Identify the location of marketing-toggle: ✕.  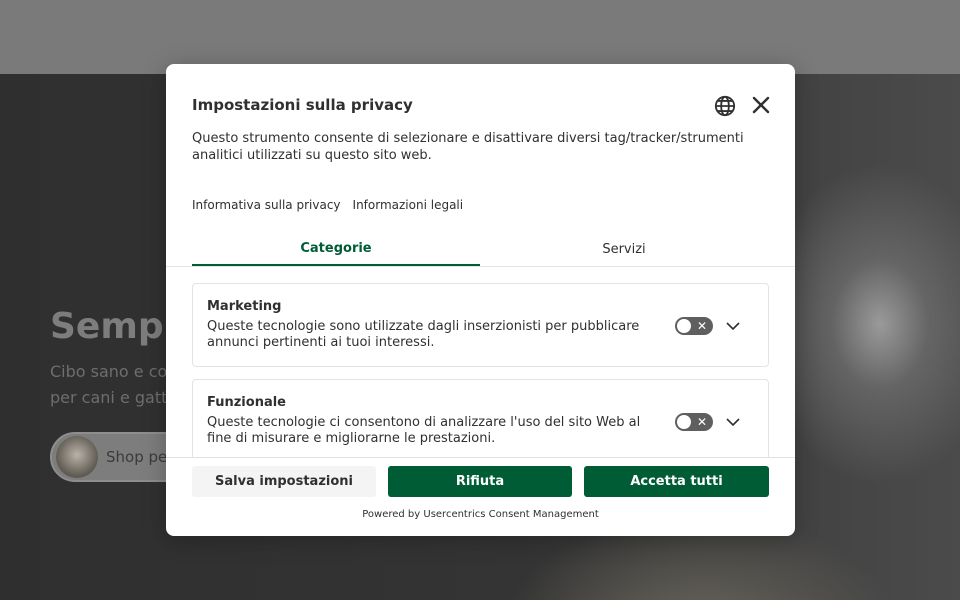
(694, 326).